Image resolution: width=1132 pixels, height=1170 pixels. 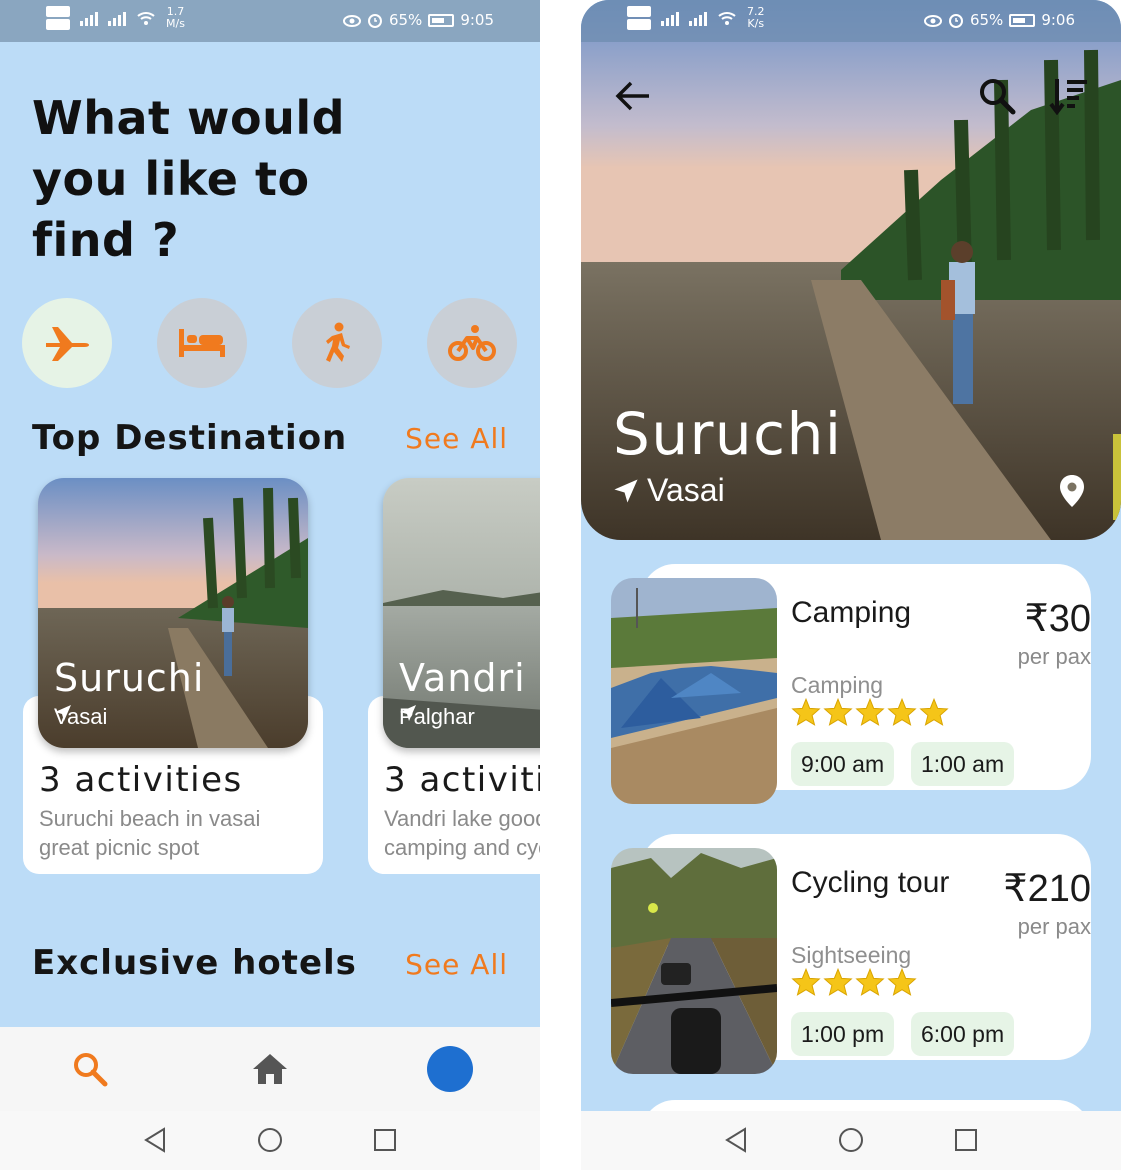 What do you see at coordinates (1058, 20) in the screenshot?
I see `clock: 9:06` at bounding box center [1058, 20].